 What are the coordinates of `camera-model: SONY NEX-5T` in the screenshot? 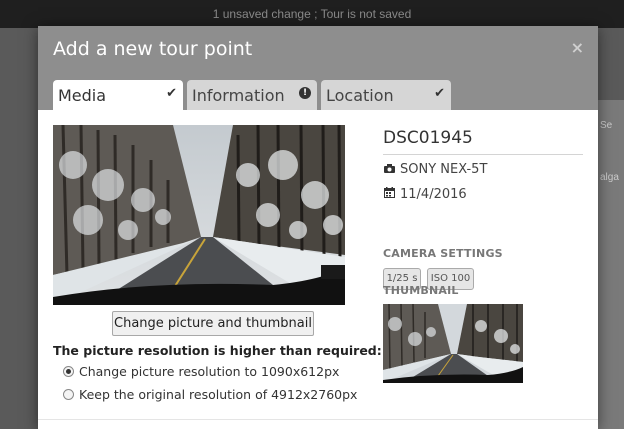 It's located at (444, 169).